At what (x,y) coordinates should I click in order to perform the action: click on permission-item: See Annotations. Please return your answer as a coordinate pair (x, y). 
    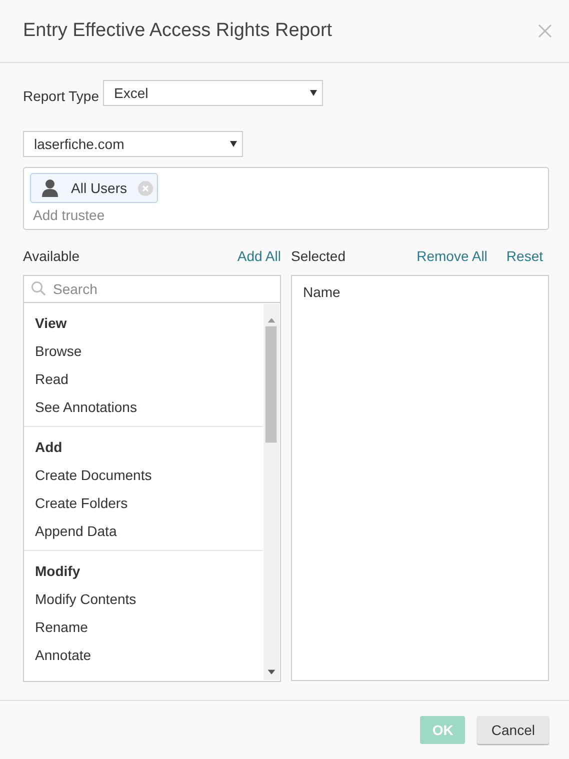
    Looking at the image, I should click on (143, 407).